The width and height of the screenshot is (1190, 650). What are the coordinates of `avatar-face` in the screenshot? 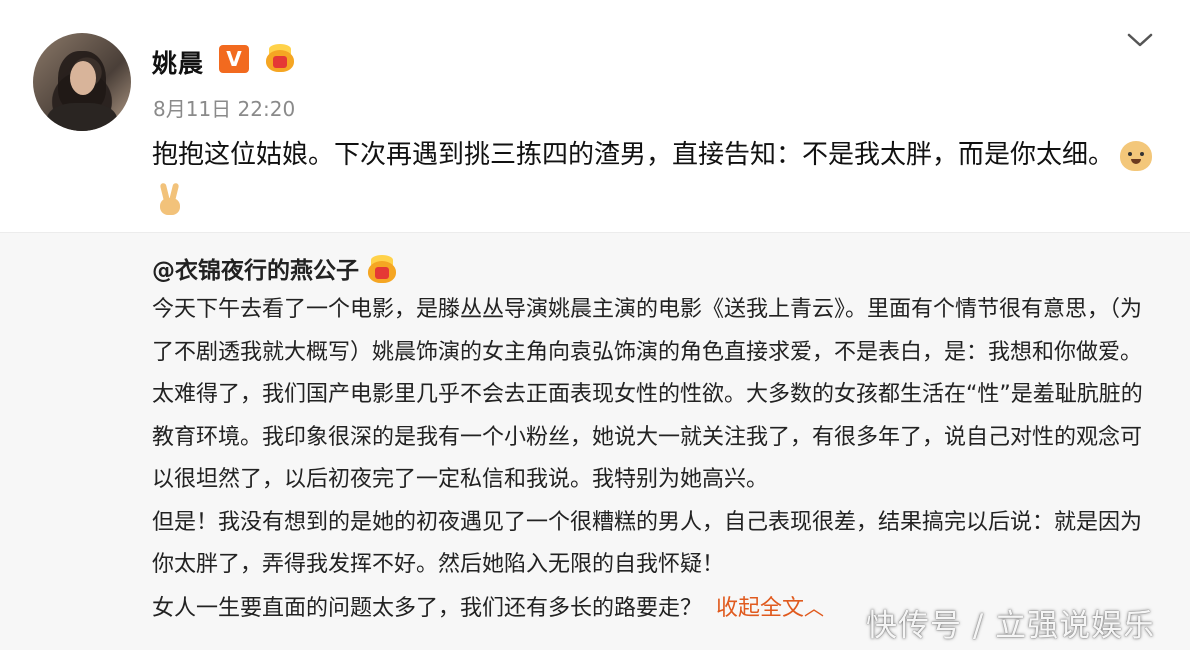 It's located at (83, 78).